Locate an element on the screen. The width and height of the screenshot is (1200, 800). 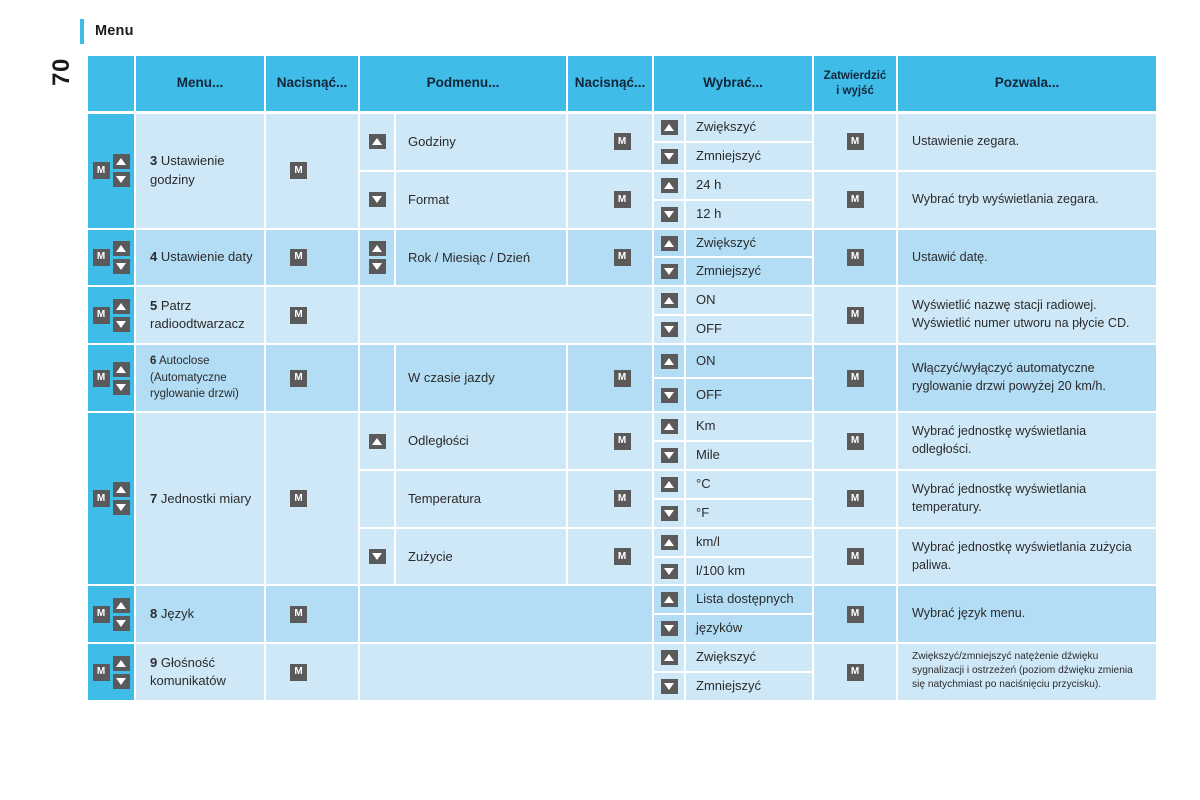
menu-name-cell: 5 Patrz radioodtwarzacz is located at coordinates (201, 316).